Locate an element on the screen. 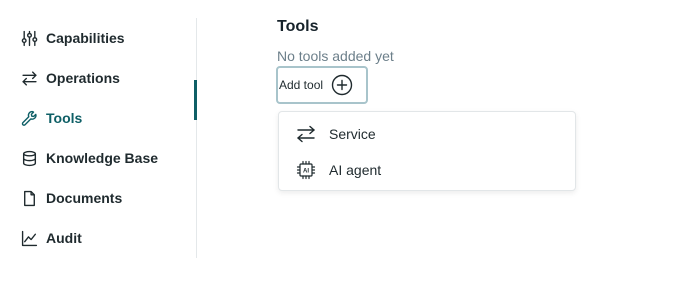  ai-chip-icon: AI is located at coordinates (306, 170).